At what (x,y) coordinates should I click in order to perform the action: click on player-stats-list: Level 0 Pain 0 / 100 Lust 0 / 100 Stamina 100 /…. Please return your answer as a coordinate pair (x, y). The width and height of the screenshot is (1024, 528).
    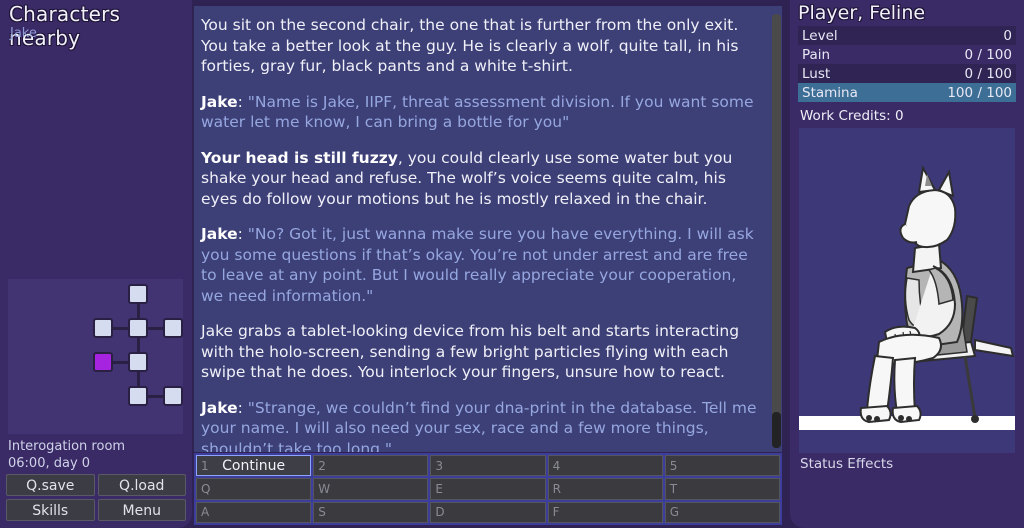
    Looking at the image, I should click on (907, 64).